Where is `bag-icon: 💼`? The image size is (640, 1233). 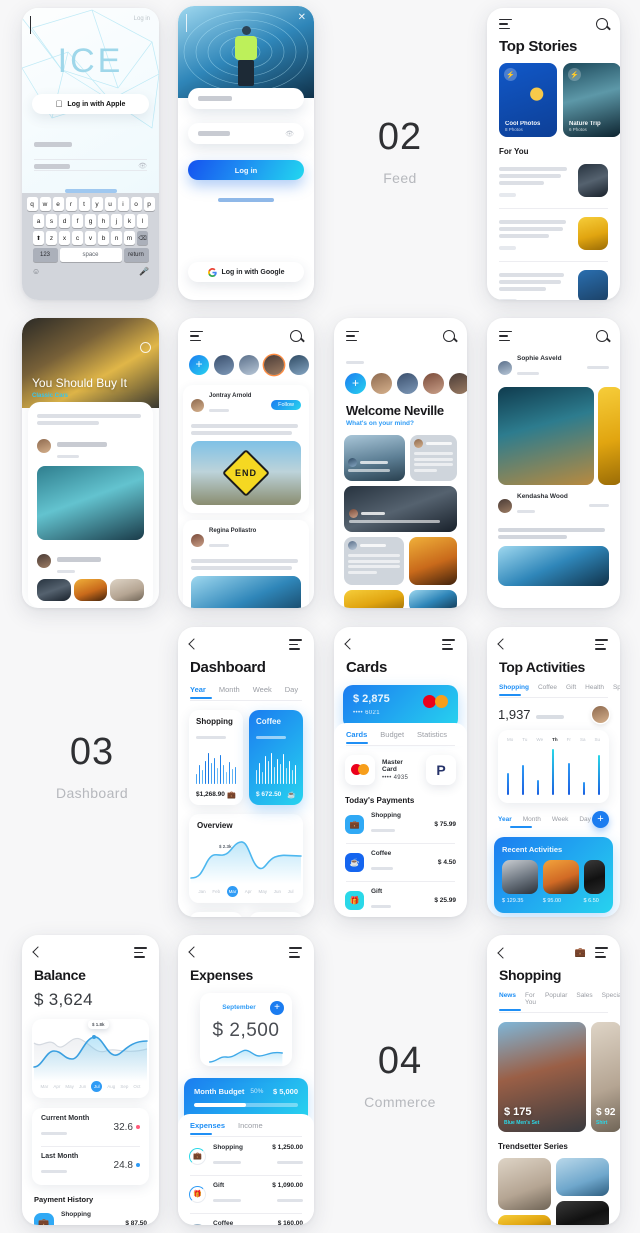 bag-icon: 💼 is located at coordinates (580, 952).